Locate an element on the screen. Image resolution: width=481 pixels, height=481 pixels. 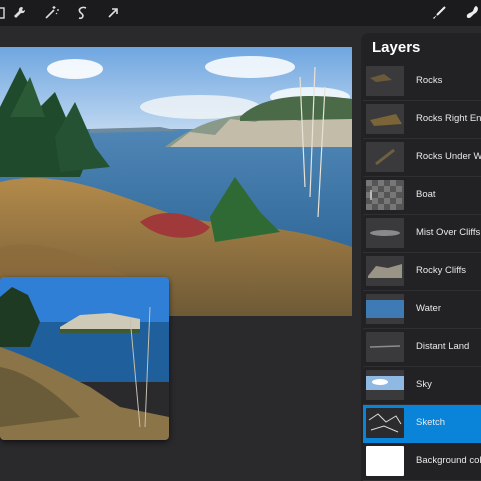
layer-name: Sketch is located at coordinates (431, 422).